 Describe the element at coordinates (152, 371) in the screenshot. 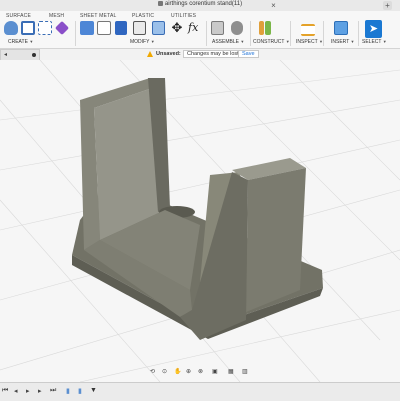

I see `orbit-icon: ⟲` at that location.